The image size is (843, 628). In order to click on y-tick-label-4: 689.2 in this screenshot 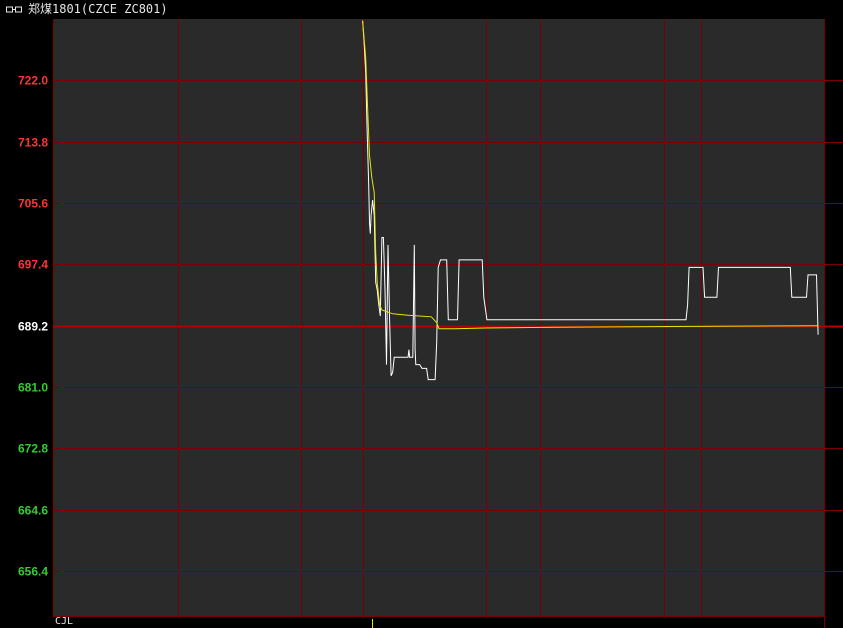, I will do `click(33, 327)`.